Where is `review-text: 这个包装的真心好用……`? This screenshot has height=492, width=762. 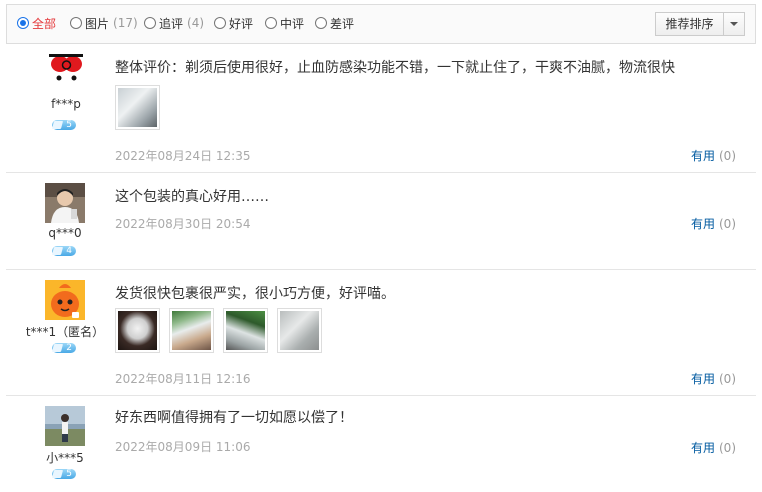
review-text: 这个包装的真心好用…… is located at coordinates (192, 197).